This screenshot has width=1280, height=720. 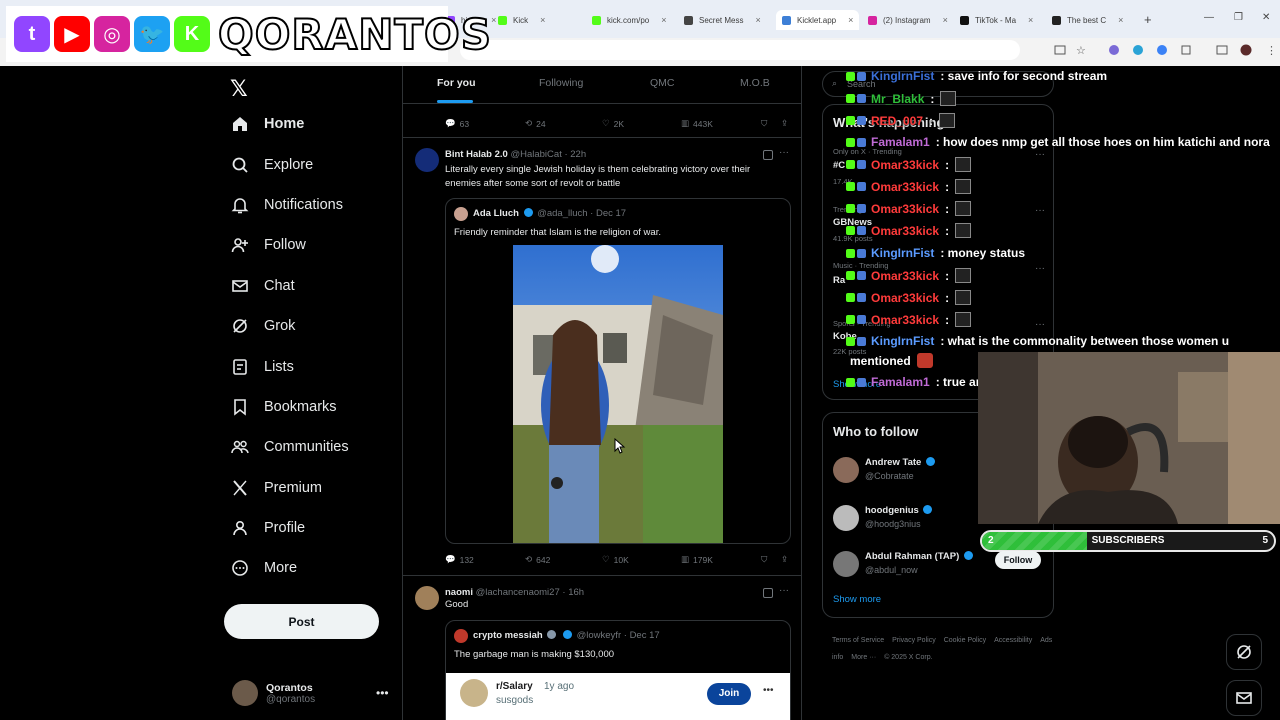 I want to click on footer-link: Terms of Service, so click(x=858, y=640).